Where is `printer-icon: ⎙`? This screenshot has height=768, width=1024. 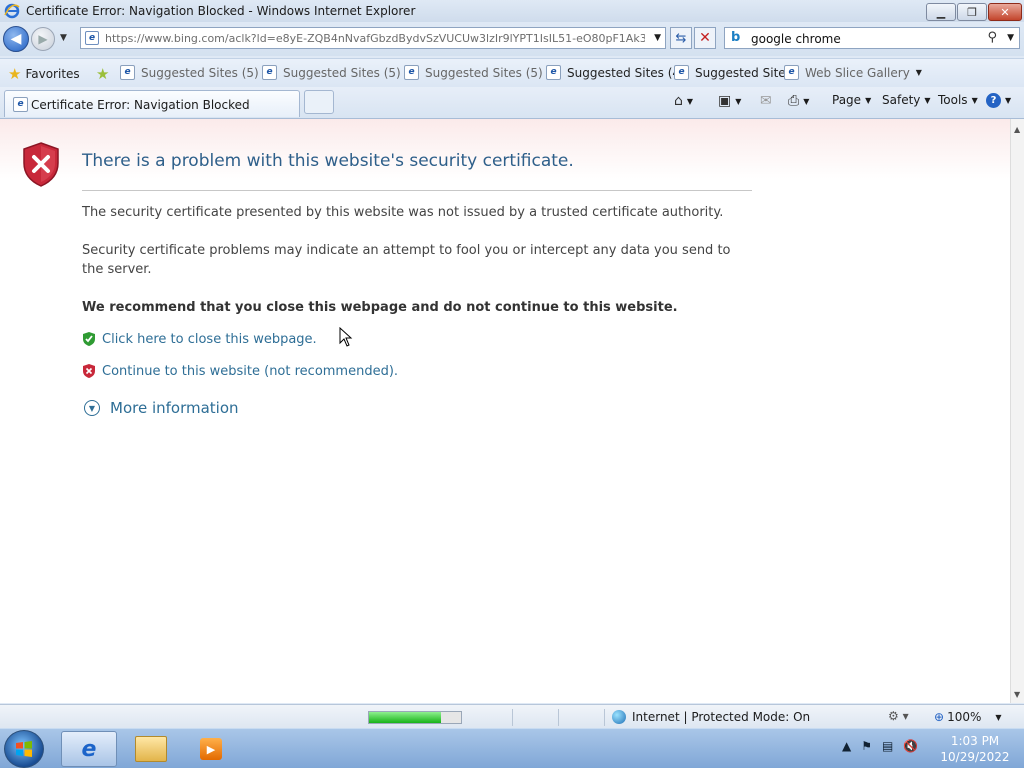
printer-icon: ⎙ is located at coordinates (794, 101).